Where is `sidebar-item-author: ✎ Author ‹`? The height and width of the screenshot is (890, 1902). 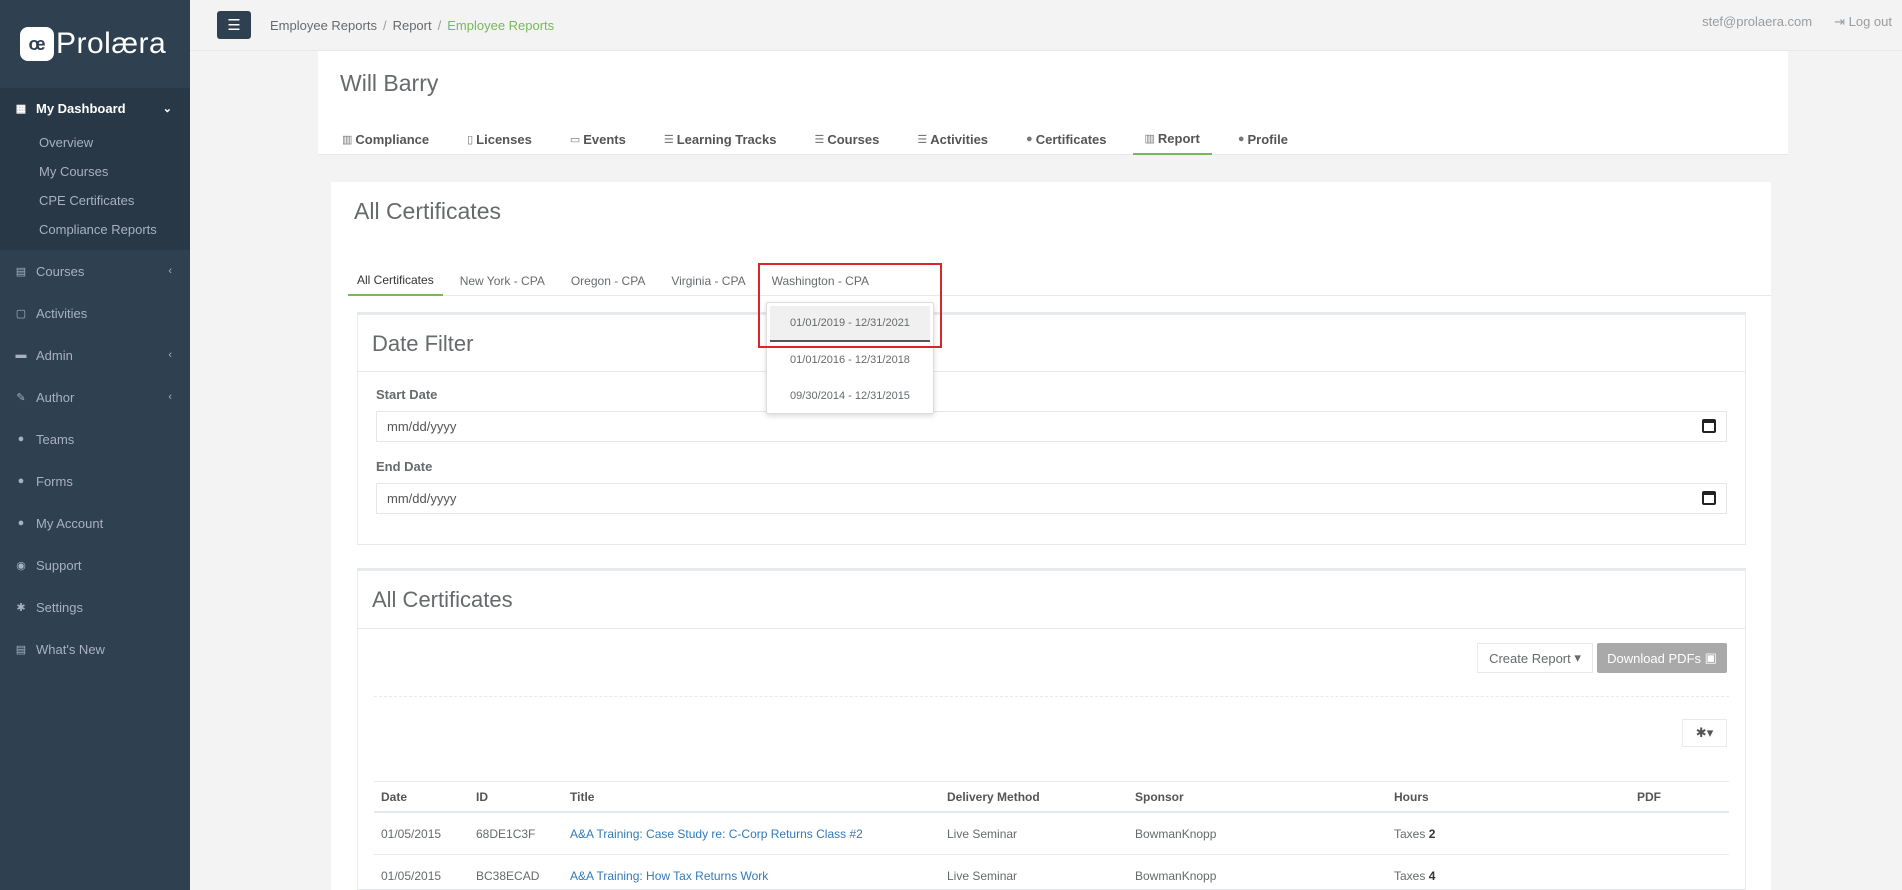 sidebar-item-author: ✎ Author ‹ is located at coordinates (95, 397).